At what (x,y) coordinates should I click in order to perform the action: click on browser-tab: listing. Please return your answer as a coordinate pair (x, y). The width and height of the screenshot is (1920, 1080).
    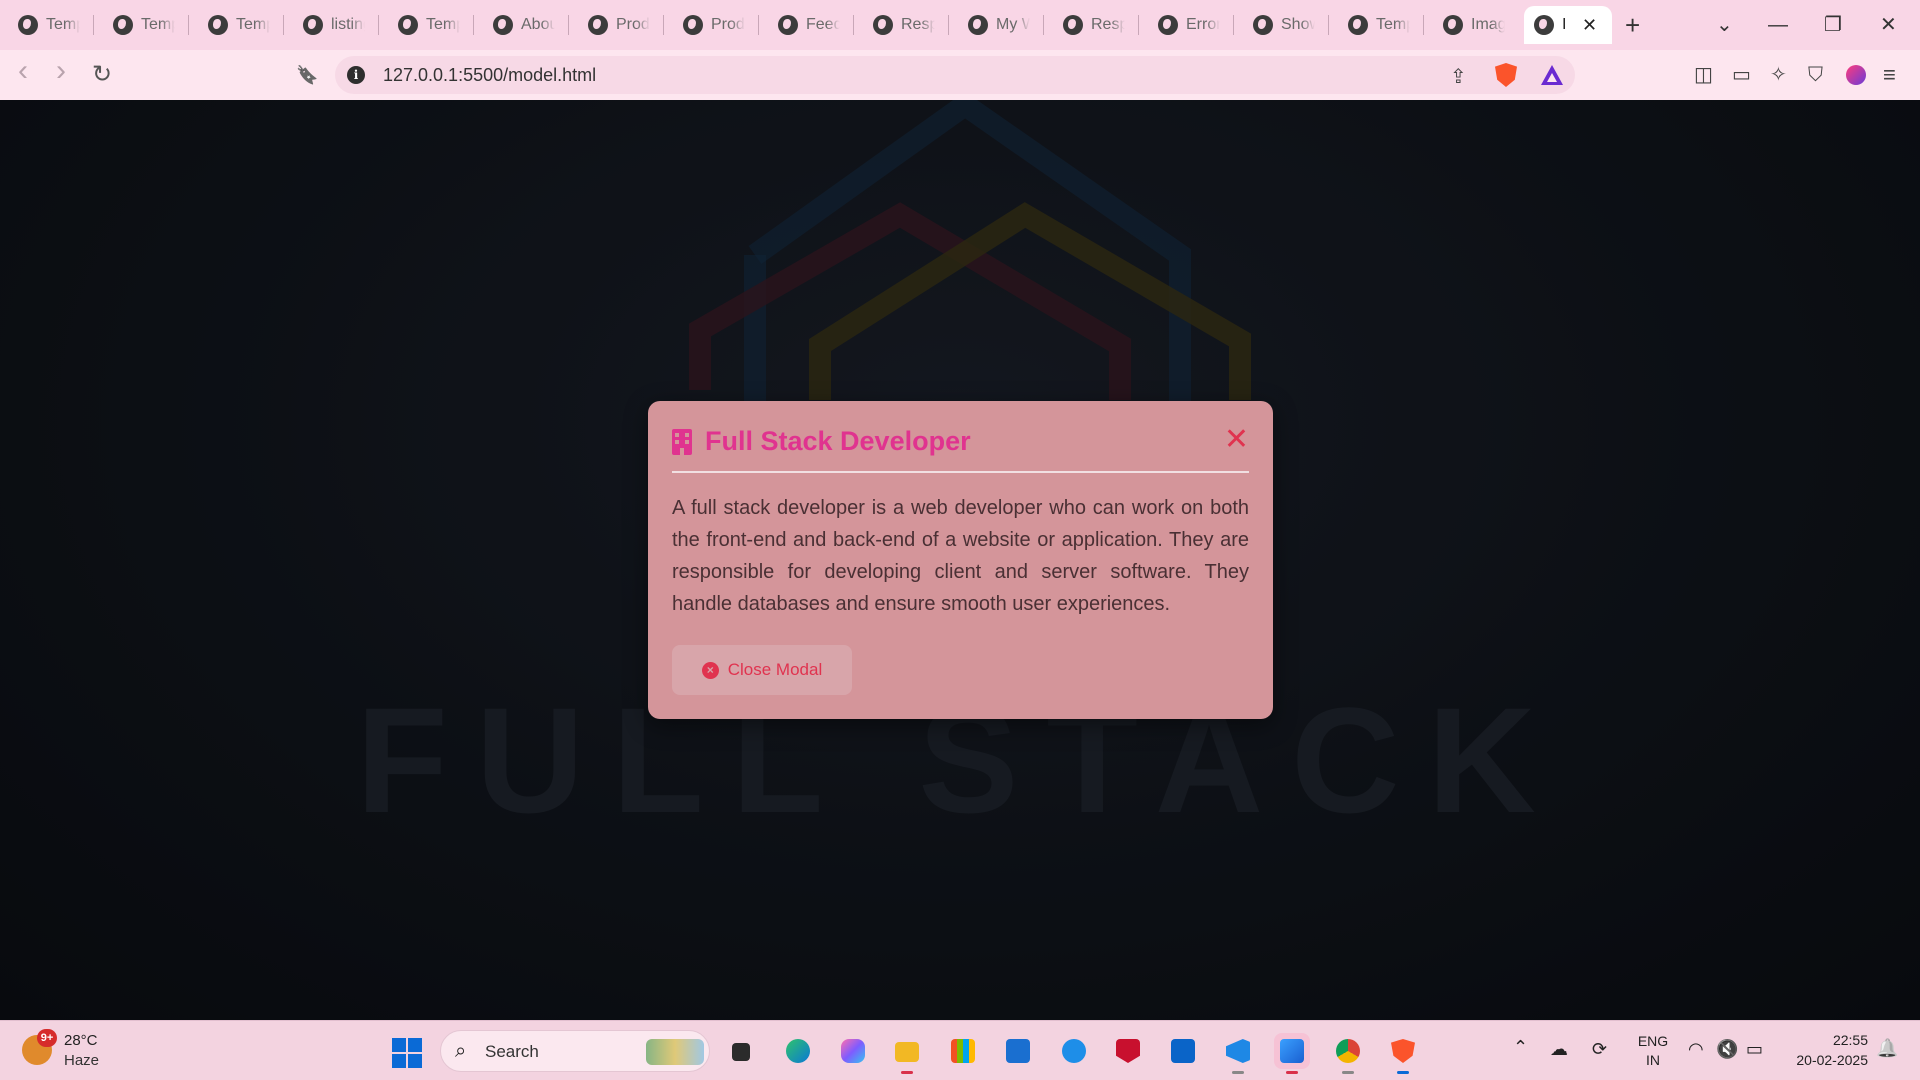
    Looking at the image, I should click on (336, 25).